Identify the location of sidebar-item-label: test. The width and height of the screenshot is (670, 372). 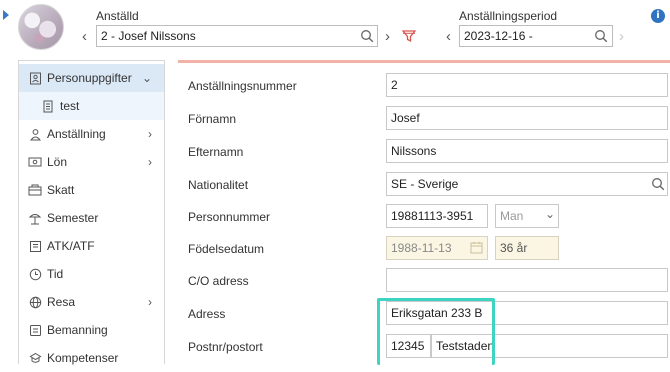
(70, 106).